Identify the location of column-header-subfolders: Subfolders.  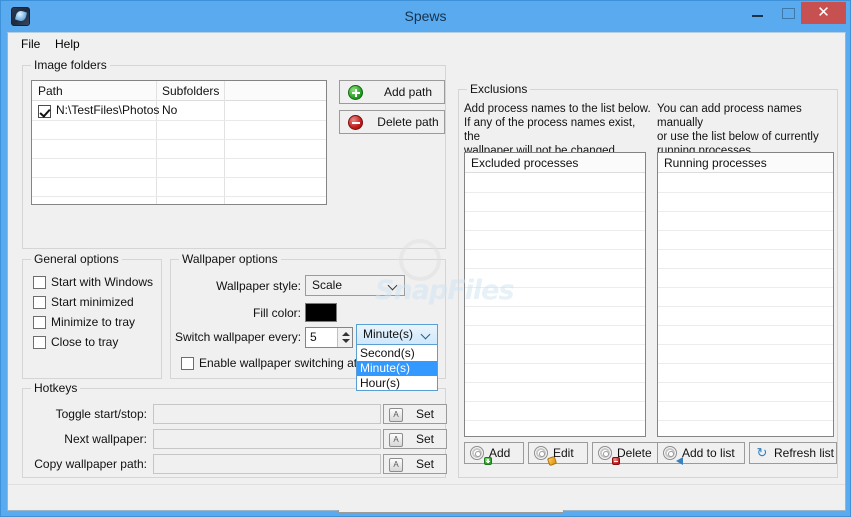
(191, 91).